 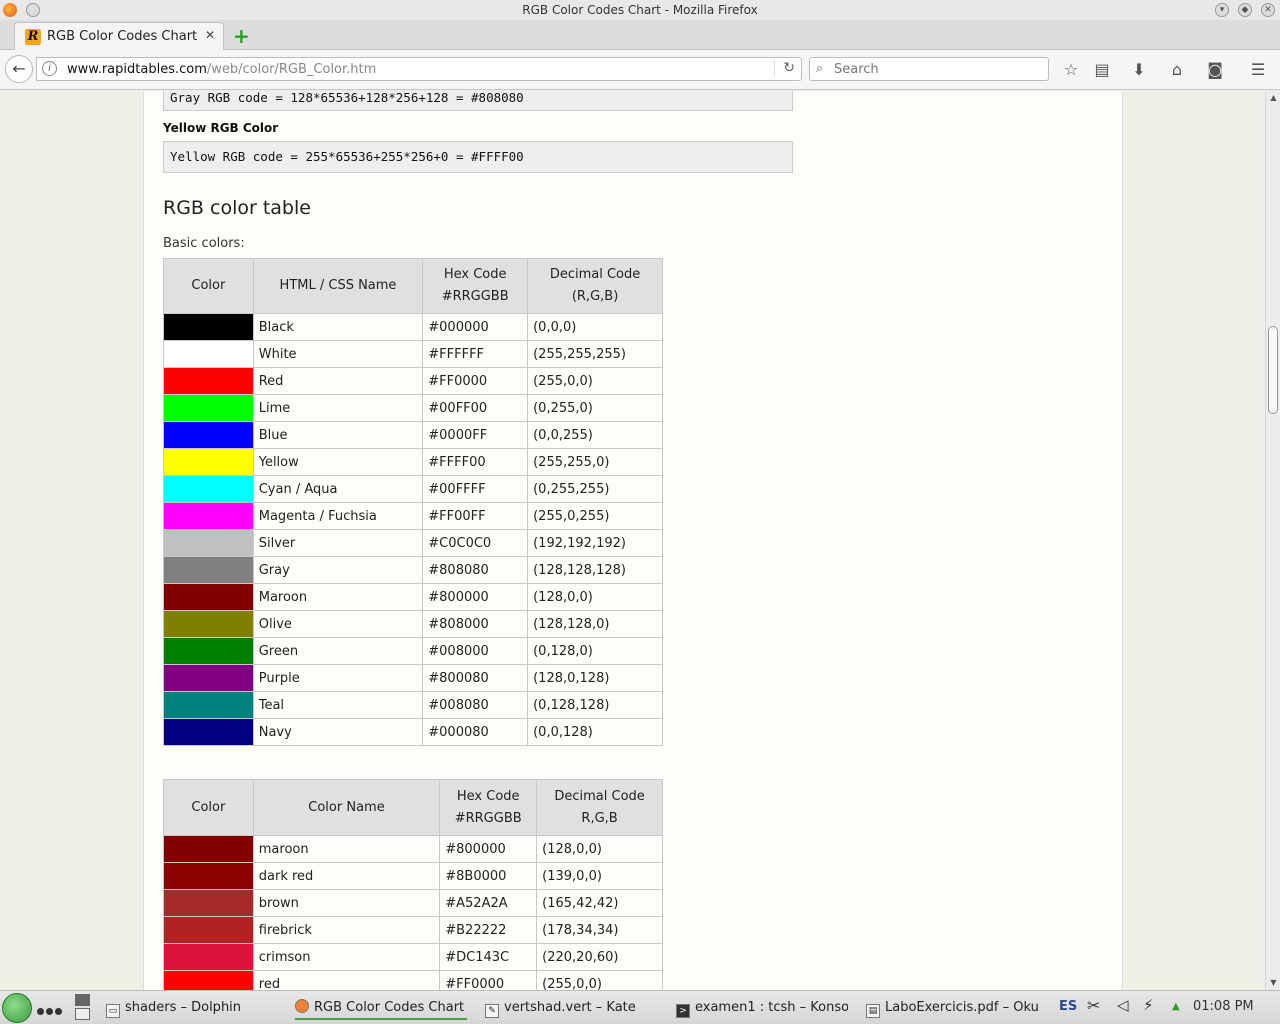 What do you see at coordinates (346, 903) in the screenshot?
I see `color-name-cell: brown` at bounding box center [346, 903].